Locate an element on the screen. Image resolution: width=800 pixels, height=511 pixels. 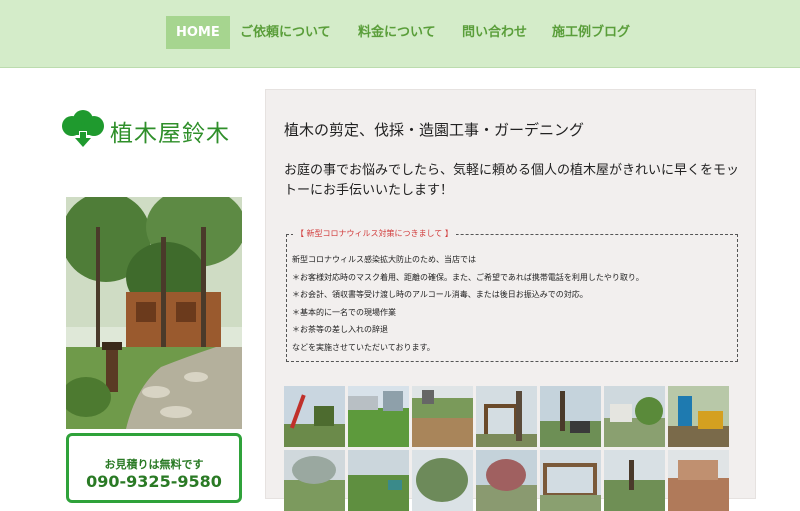
tree-logo-icon is located at coordinates (83, 128).